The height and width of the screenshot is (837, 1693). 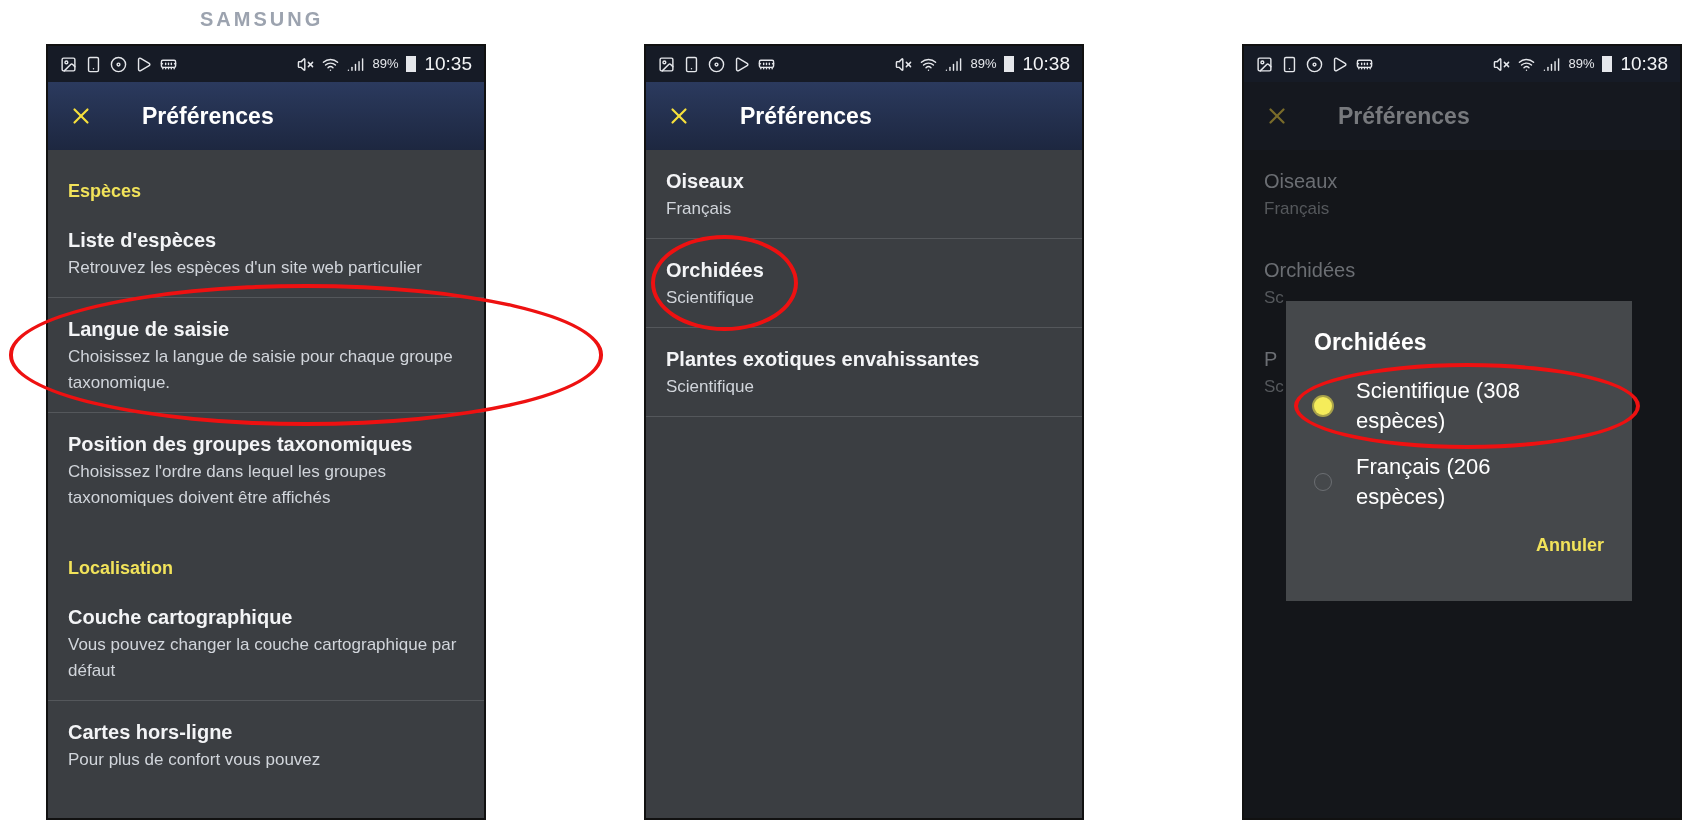 What do you see at coordinates (121, 568) in the screenshot?
I see `section-header: Localisation` at bounding box center [121, 568].